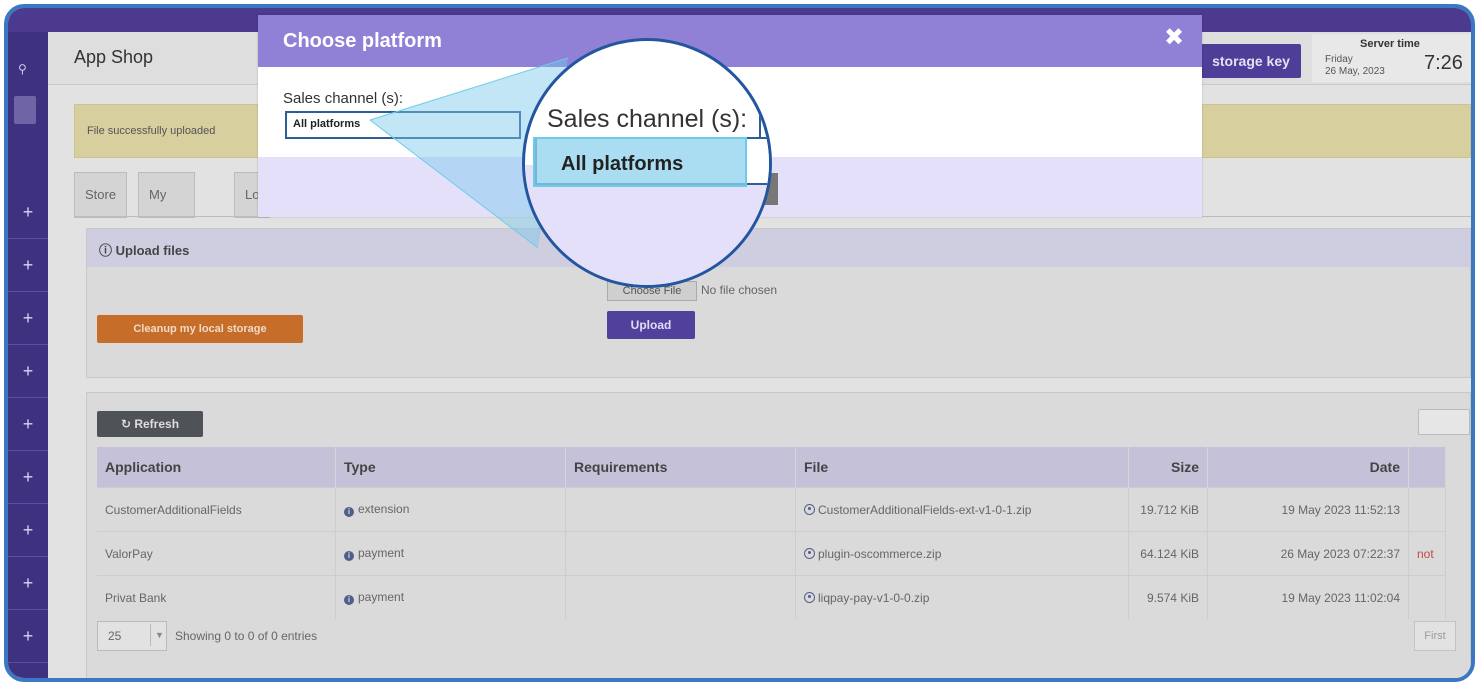 The height and width of the screenshot is (682, 1477). What do you see at coordinates (622, 164) in the screenshot?
I see `magnified-sales-value: All platforms` at bounding box center [622, 164].